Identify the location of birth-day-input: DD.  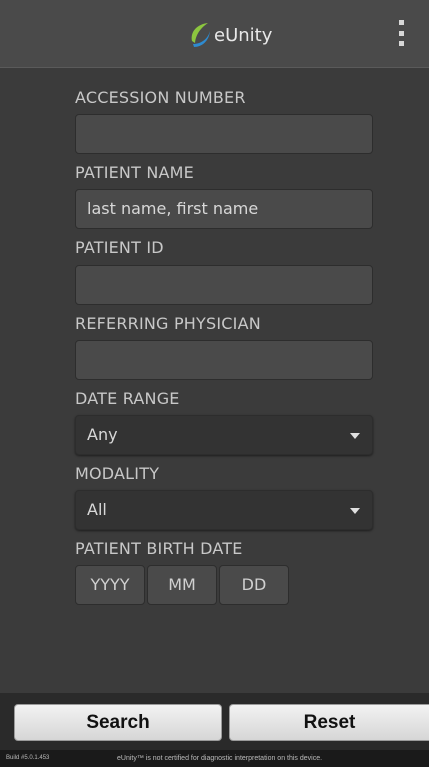
(254, 585).